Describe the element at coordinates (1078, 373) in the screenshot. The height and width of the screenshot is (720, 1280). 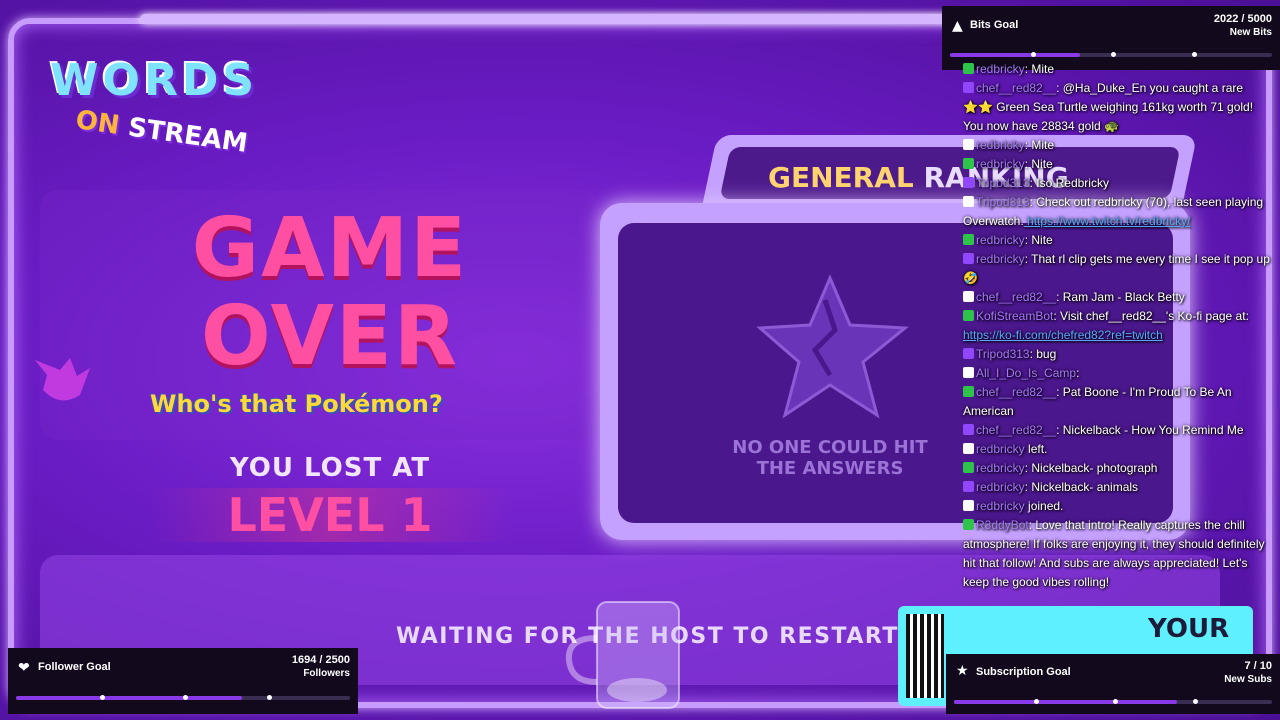
I see `chat-text: :` at that location.